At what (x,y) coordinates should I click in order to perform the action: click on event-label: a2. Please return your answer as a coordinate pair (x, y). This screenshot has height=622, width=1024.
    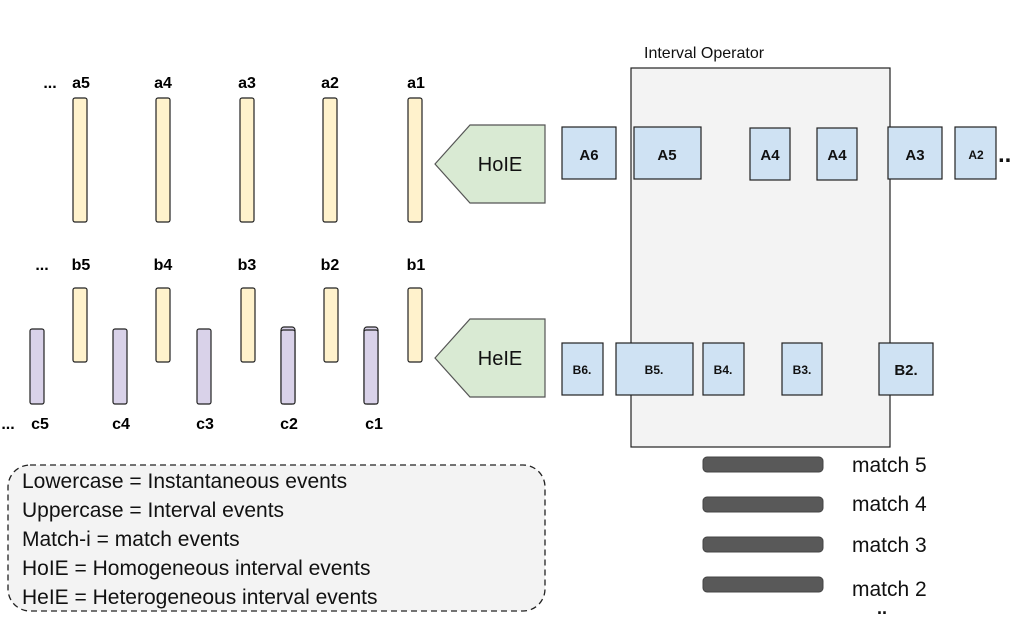
    Looking at the image, I should click on (330, 83).